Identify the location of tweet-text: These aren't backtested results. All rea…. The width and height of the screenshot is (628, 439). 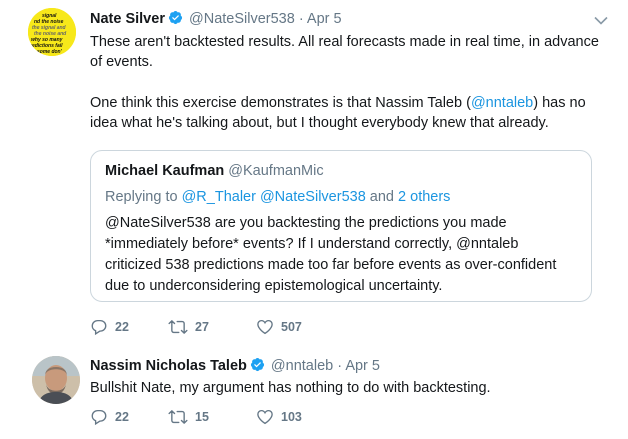
(344, 52).